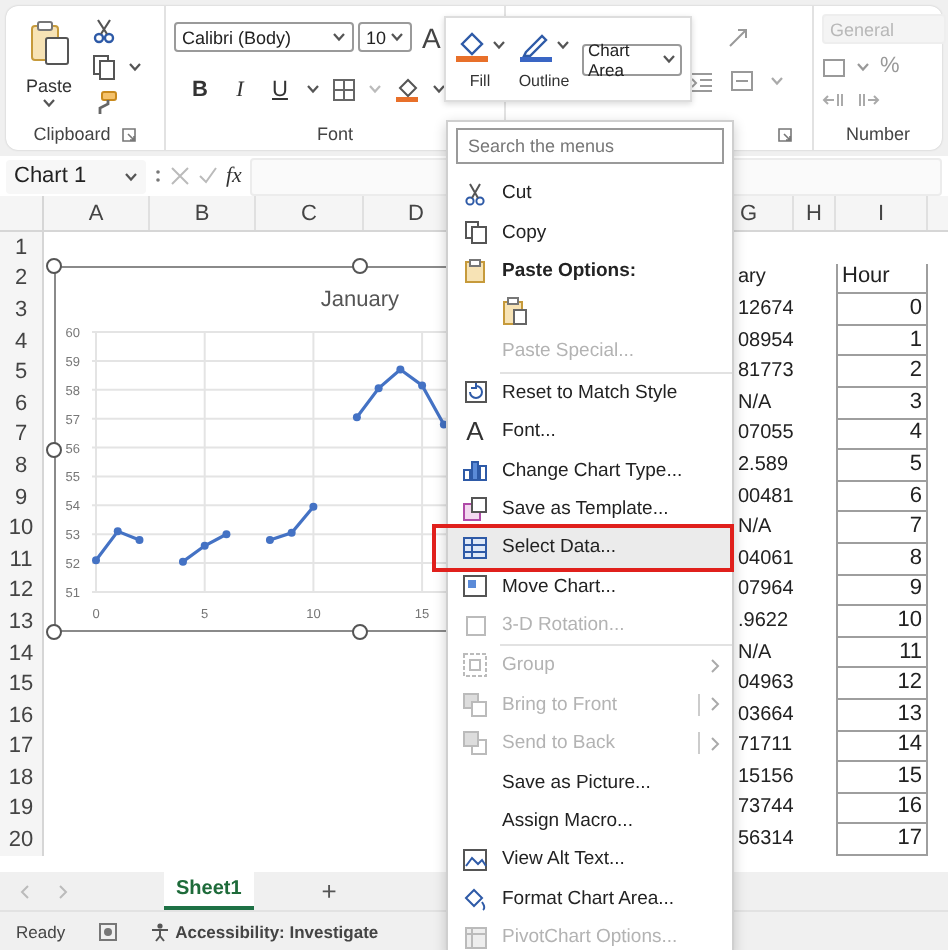 Image resolution: width=948 pixels, height=950 pixels. What do you see at coordinates (766, 372) in the screenshot?
I see `table-cell: 81773` at bounding box center [766, 372].